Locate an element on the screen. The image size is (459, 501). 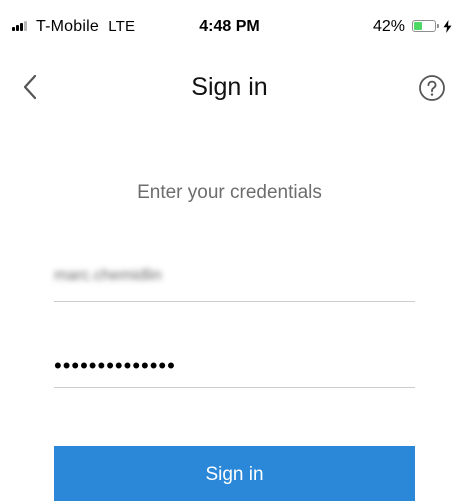
help-icon is located at coordinates (432, 88).